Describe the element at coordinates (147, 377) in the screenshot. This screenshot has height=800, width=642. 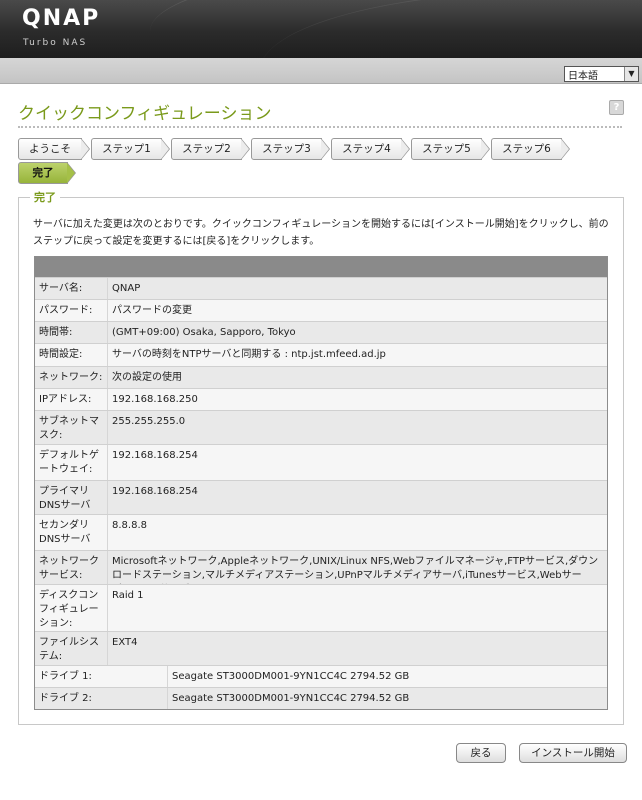
I see `row-value: 次の設定の使用` at that location.